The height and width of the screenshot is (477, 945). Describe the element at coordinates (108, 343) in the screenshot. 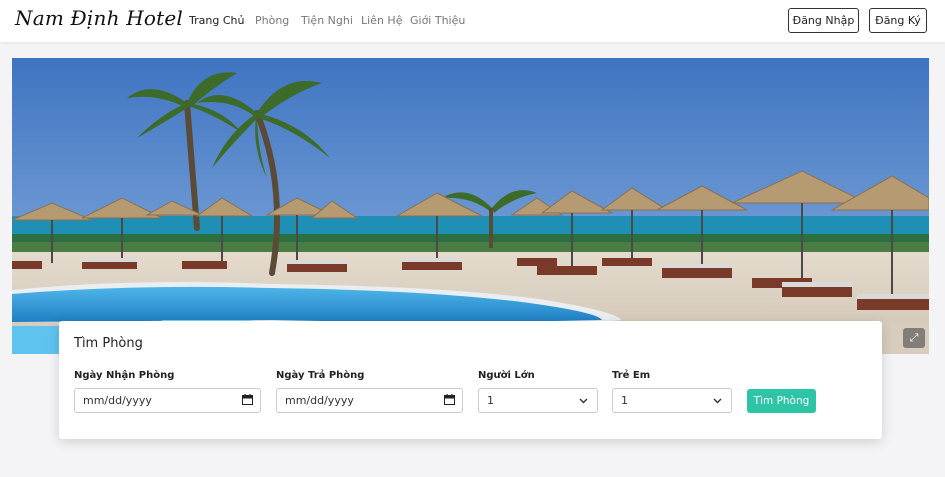

I see `search-title: Tìm Phòng` at that location.